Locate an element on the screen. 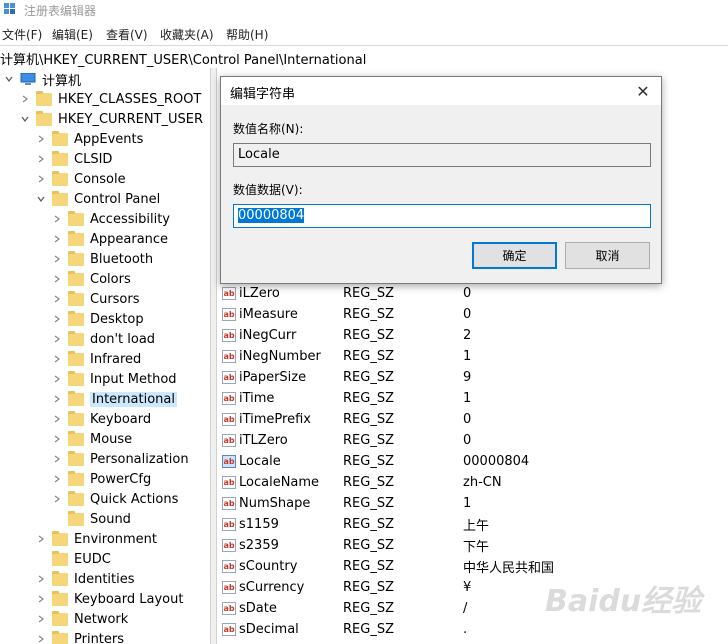 This screenshot has height=644, width=728. tree-item-desktop: Desktop is located at coordinates (98, 319).